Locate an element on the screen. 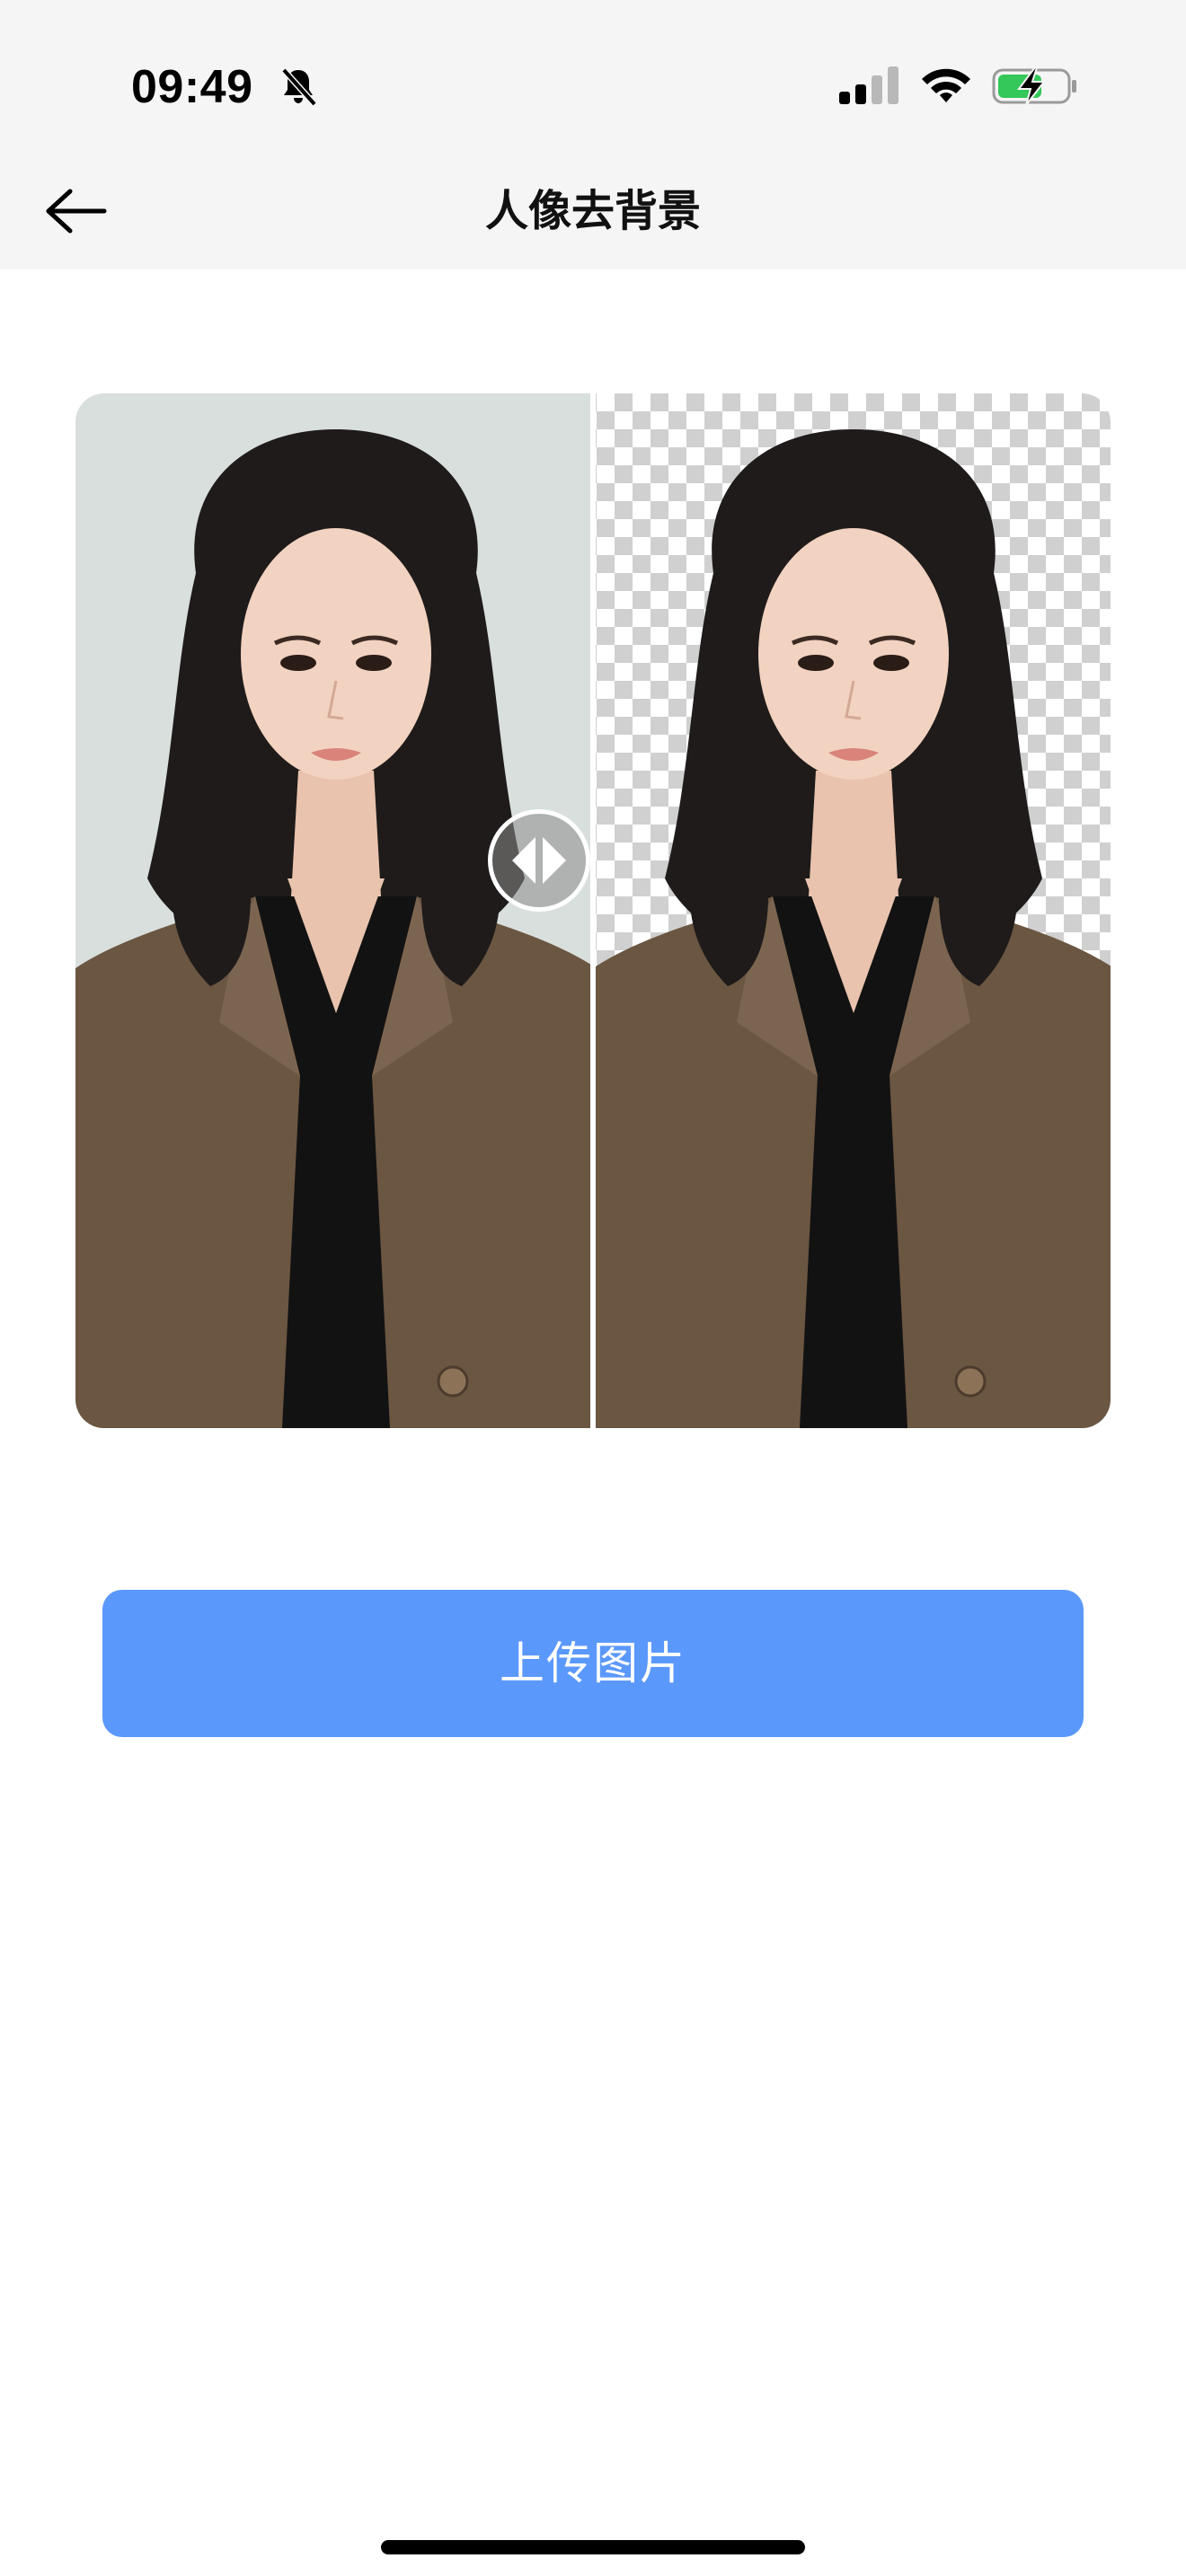  bell-slash-icon is located at coordinates (299, 87).